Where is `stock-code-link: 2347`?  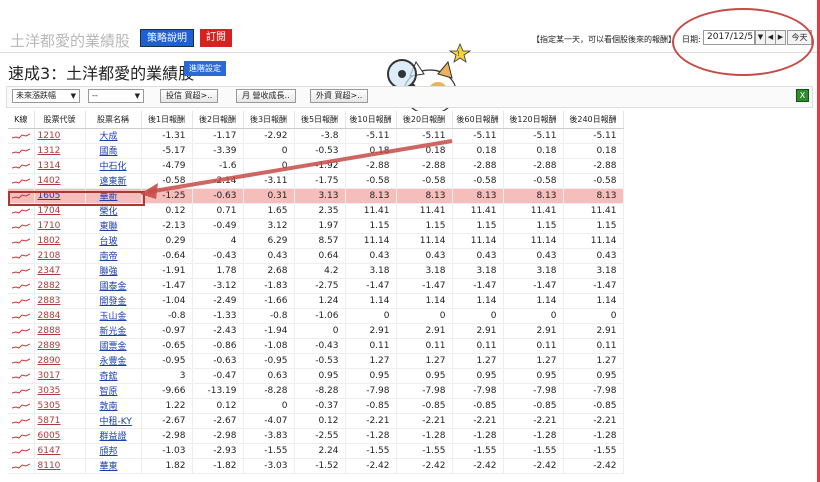
stock-code-link: 2347 is located at coordinates (49, 271).